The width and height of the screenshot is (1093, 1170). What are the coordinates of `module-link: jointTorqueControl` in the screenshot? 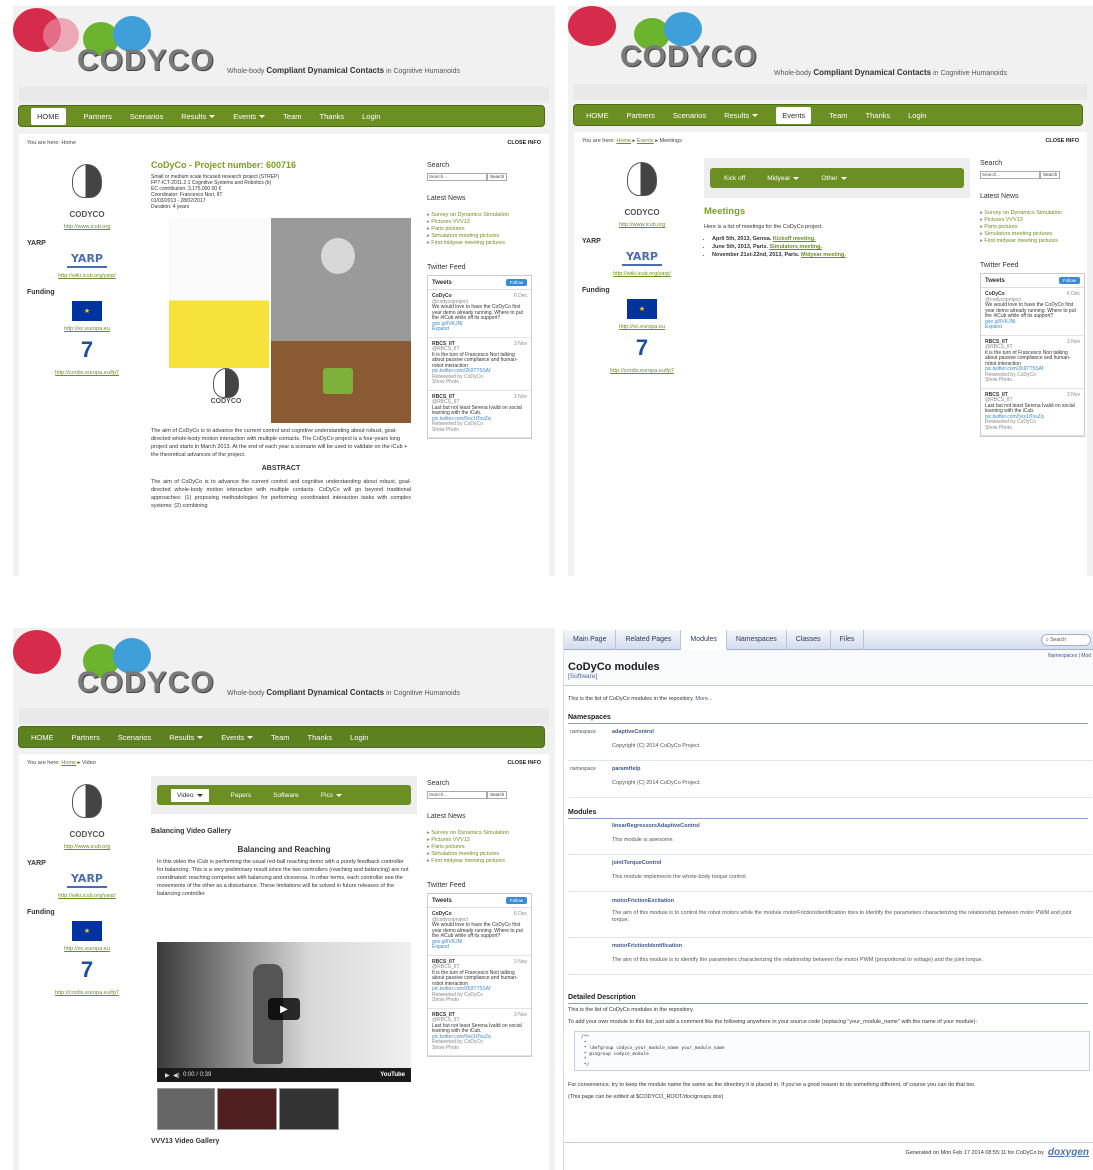 It's located at (636, 863).